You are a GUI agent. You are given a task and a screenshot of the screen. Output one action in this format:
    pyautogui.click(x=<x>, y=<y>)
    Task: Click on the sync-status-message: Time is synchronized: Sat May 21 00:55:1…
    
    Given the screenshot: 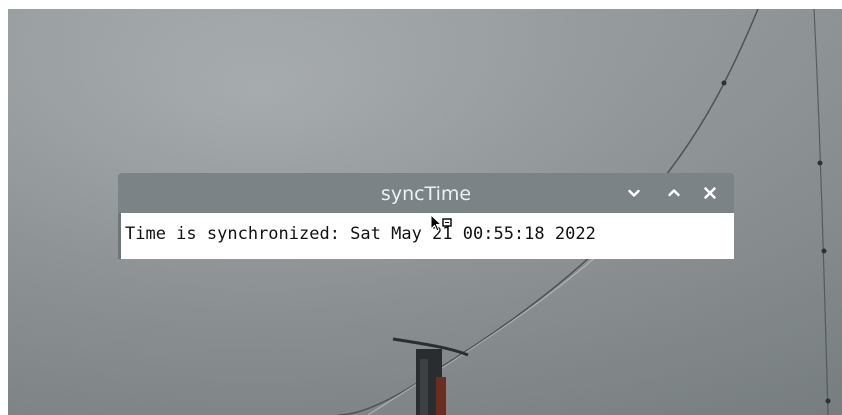 What is the action you would take?
    pyautogui.click(x=360, y=234)
    